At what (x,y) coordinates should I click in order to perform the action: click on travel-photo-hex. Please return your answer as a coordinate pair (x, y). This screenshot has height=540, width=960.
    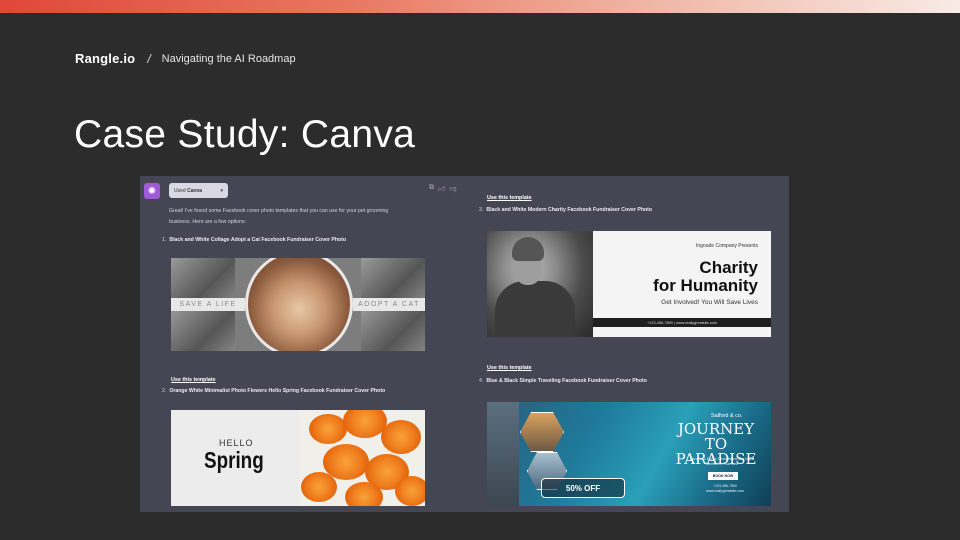
    Looking at the image, I should click on (542, 432).